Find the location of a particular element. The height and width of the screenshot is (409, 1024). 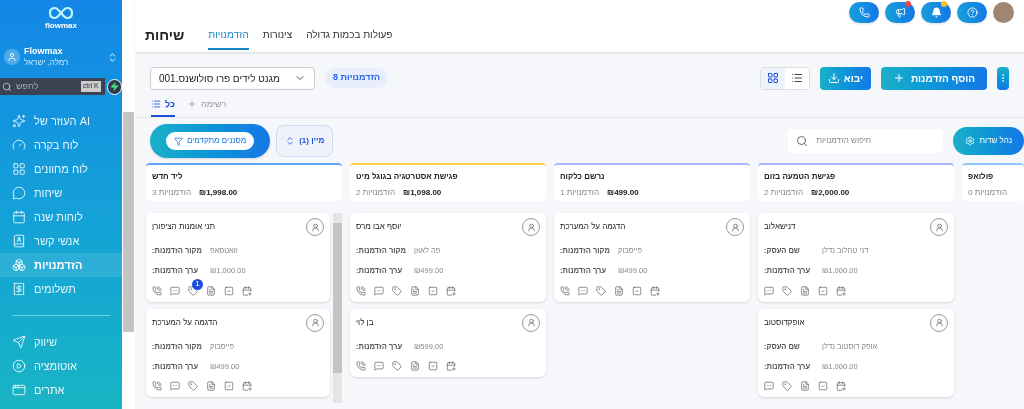

grid-view-icon is located at coordinates (772, 78).